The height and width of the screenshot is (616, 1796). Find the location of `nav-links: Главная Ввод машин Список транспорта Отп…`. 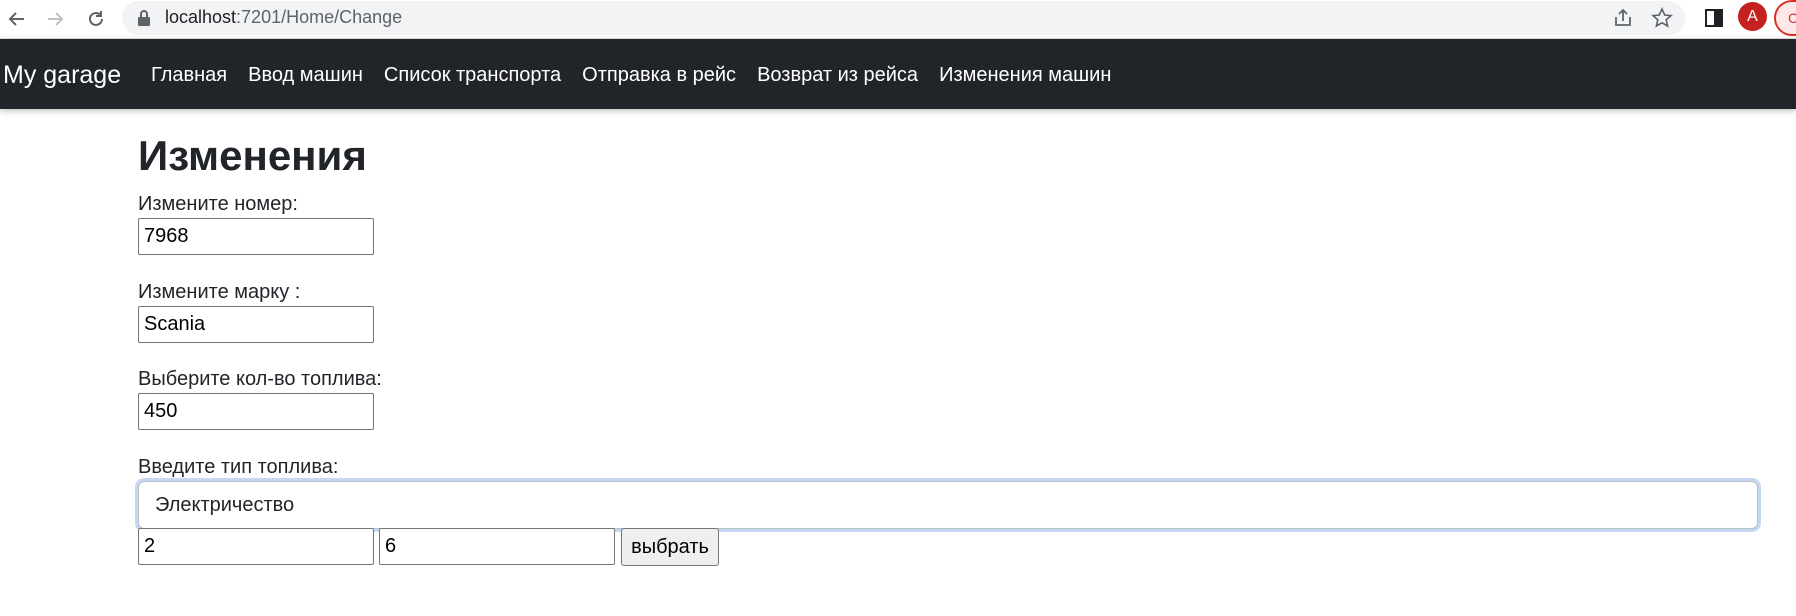

nav-links: Главная Ввод машин Список транспорта Отп… is located at coordinates (641, 75).